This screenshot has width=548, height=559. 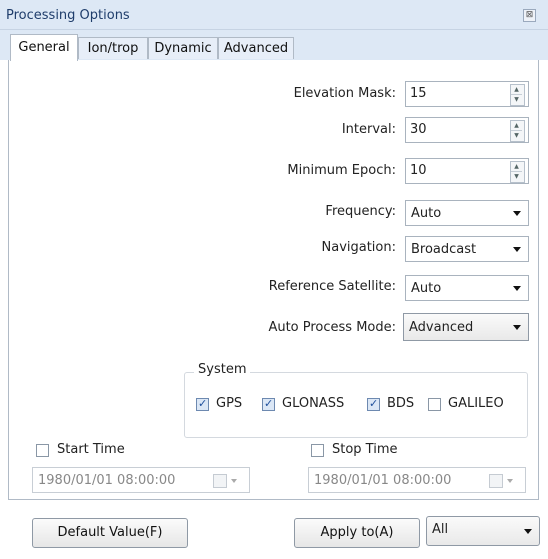 What do you see at coordinates (113, 48) in the screenshot?
I see `tab-ion-trop: Ion/trop` at bounding box center [113, 48].